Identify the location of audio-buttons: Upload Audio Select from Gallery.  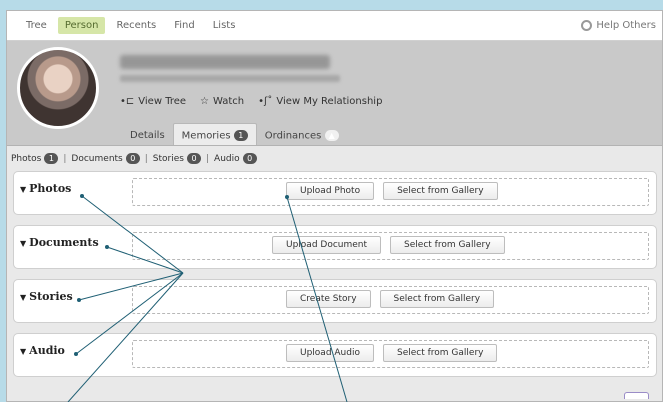
(392, 353).